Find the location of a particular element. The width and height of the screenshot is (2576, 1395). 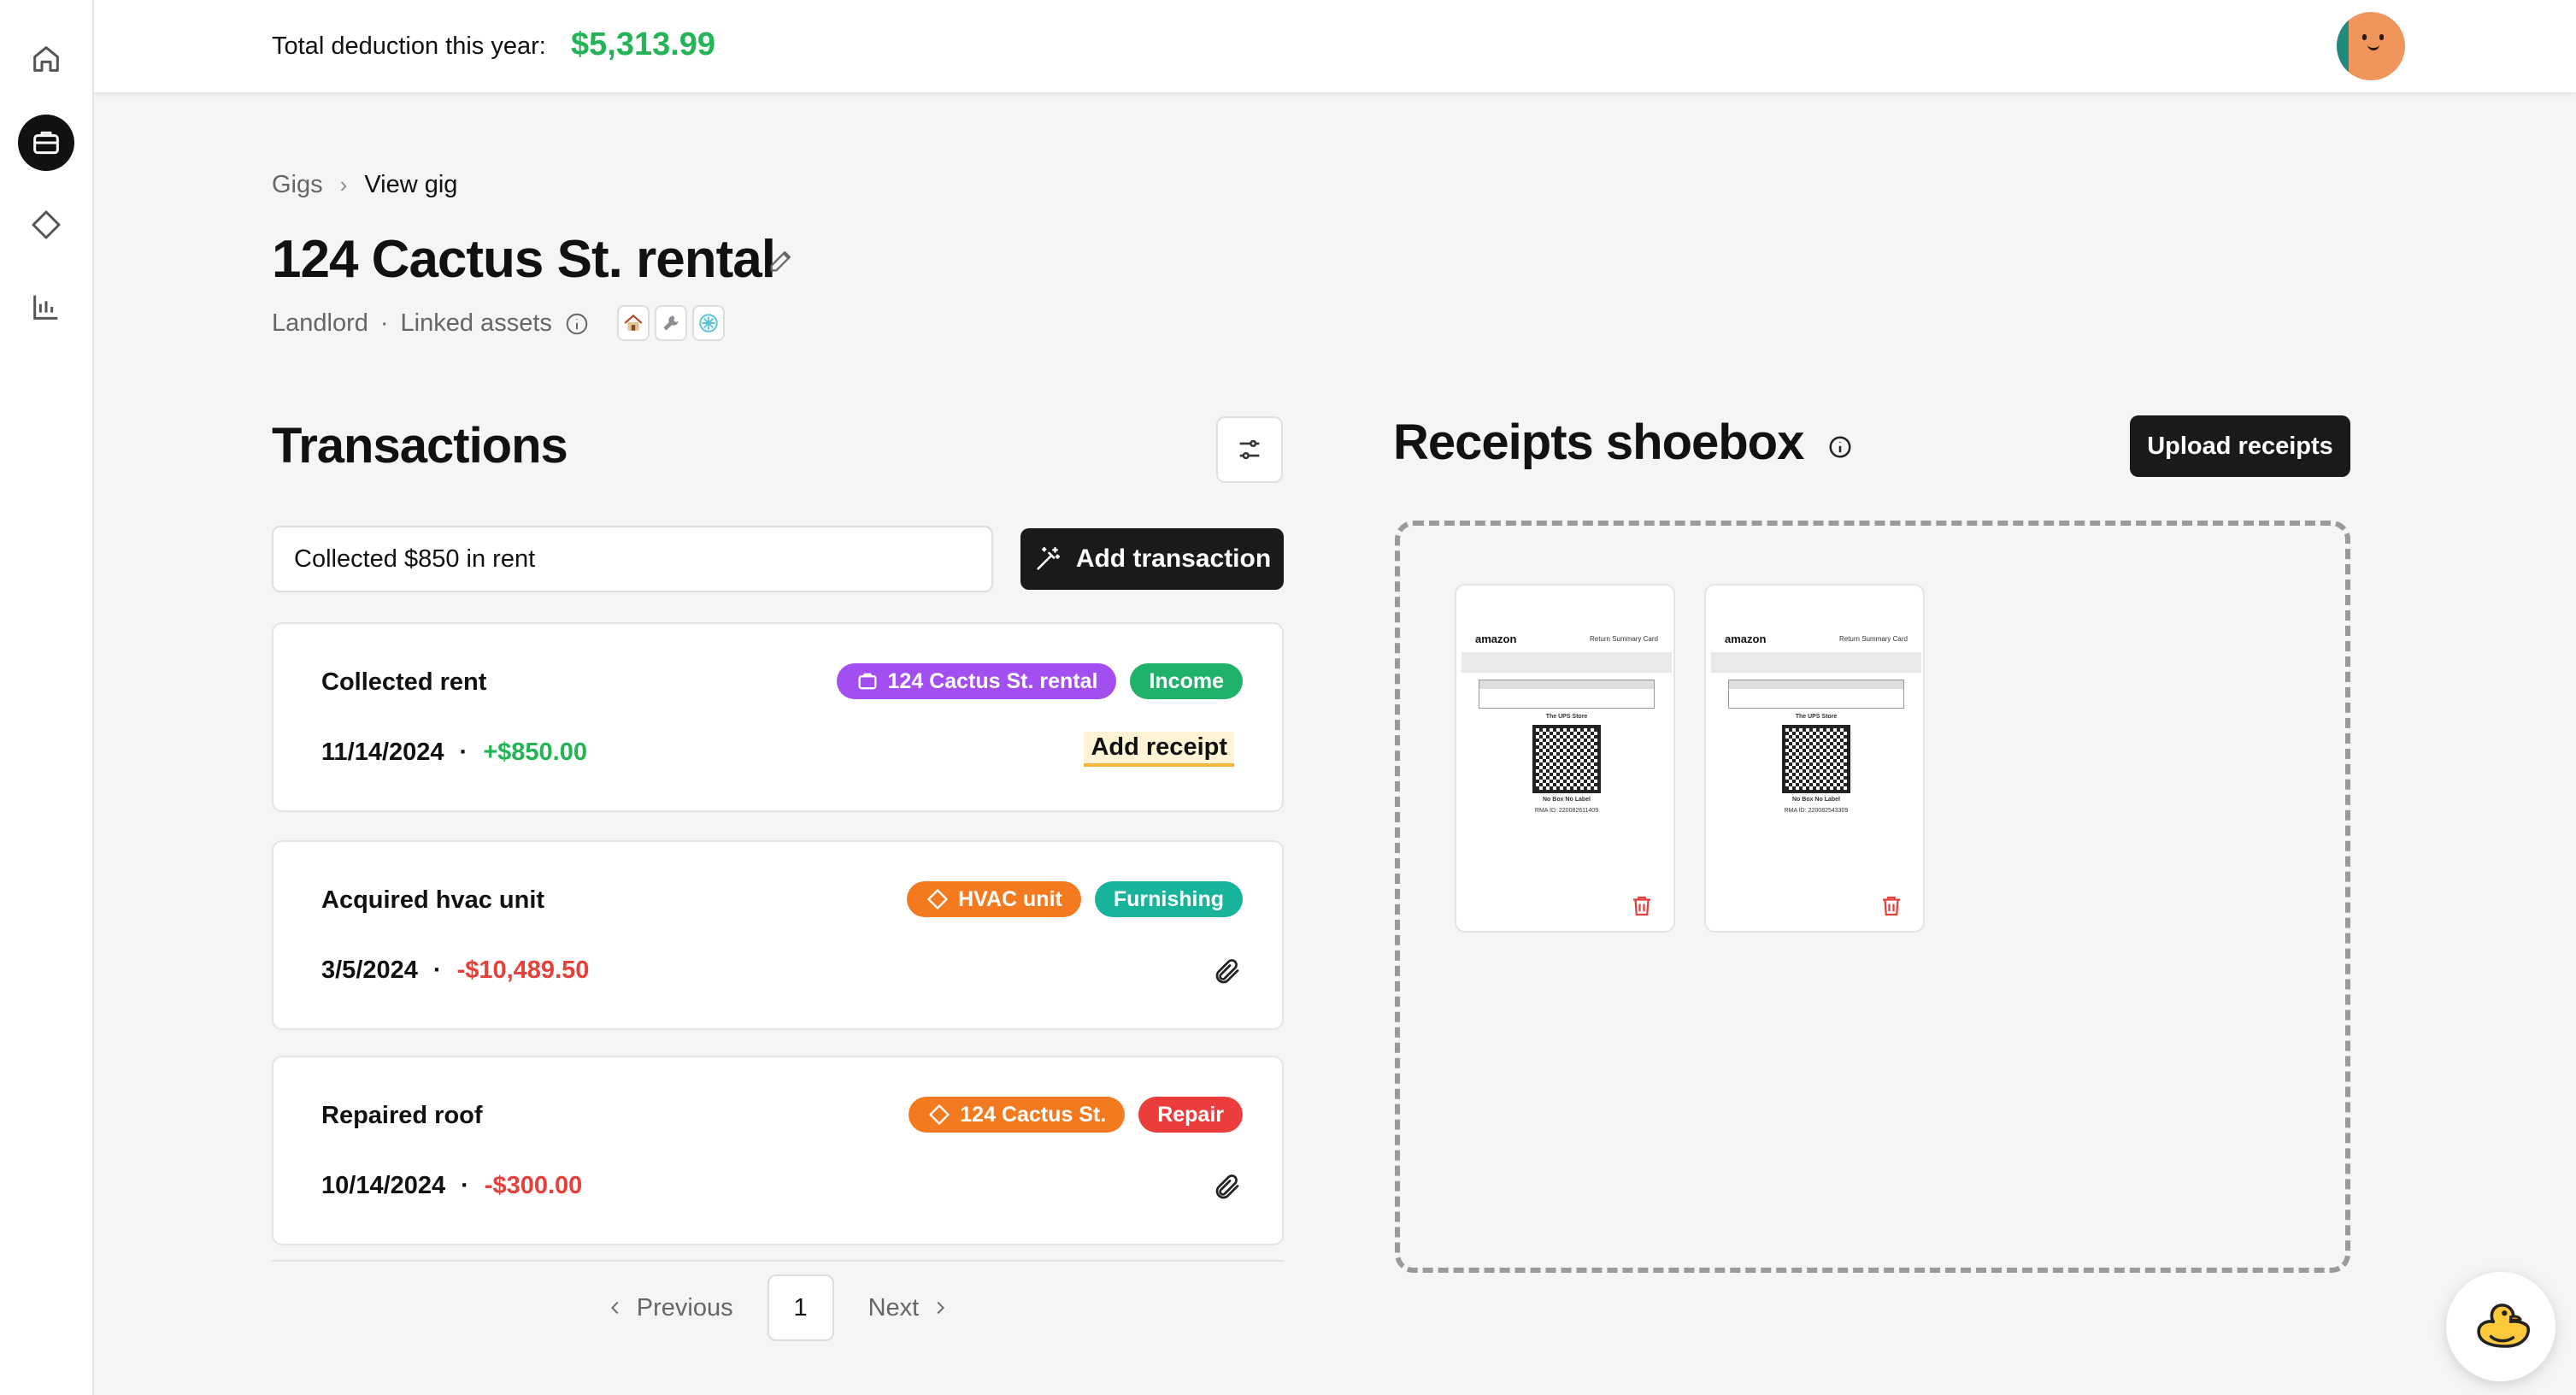

transaction-tags: 124 Cactus St. rental Income is located at coordinates (1039, 681).